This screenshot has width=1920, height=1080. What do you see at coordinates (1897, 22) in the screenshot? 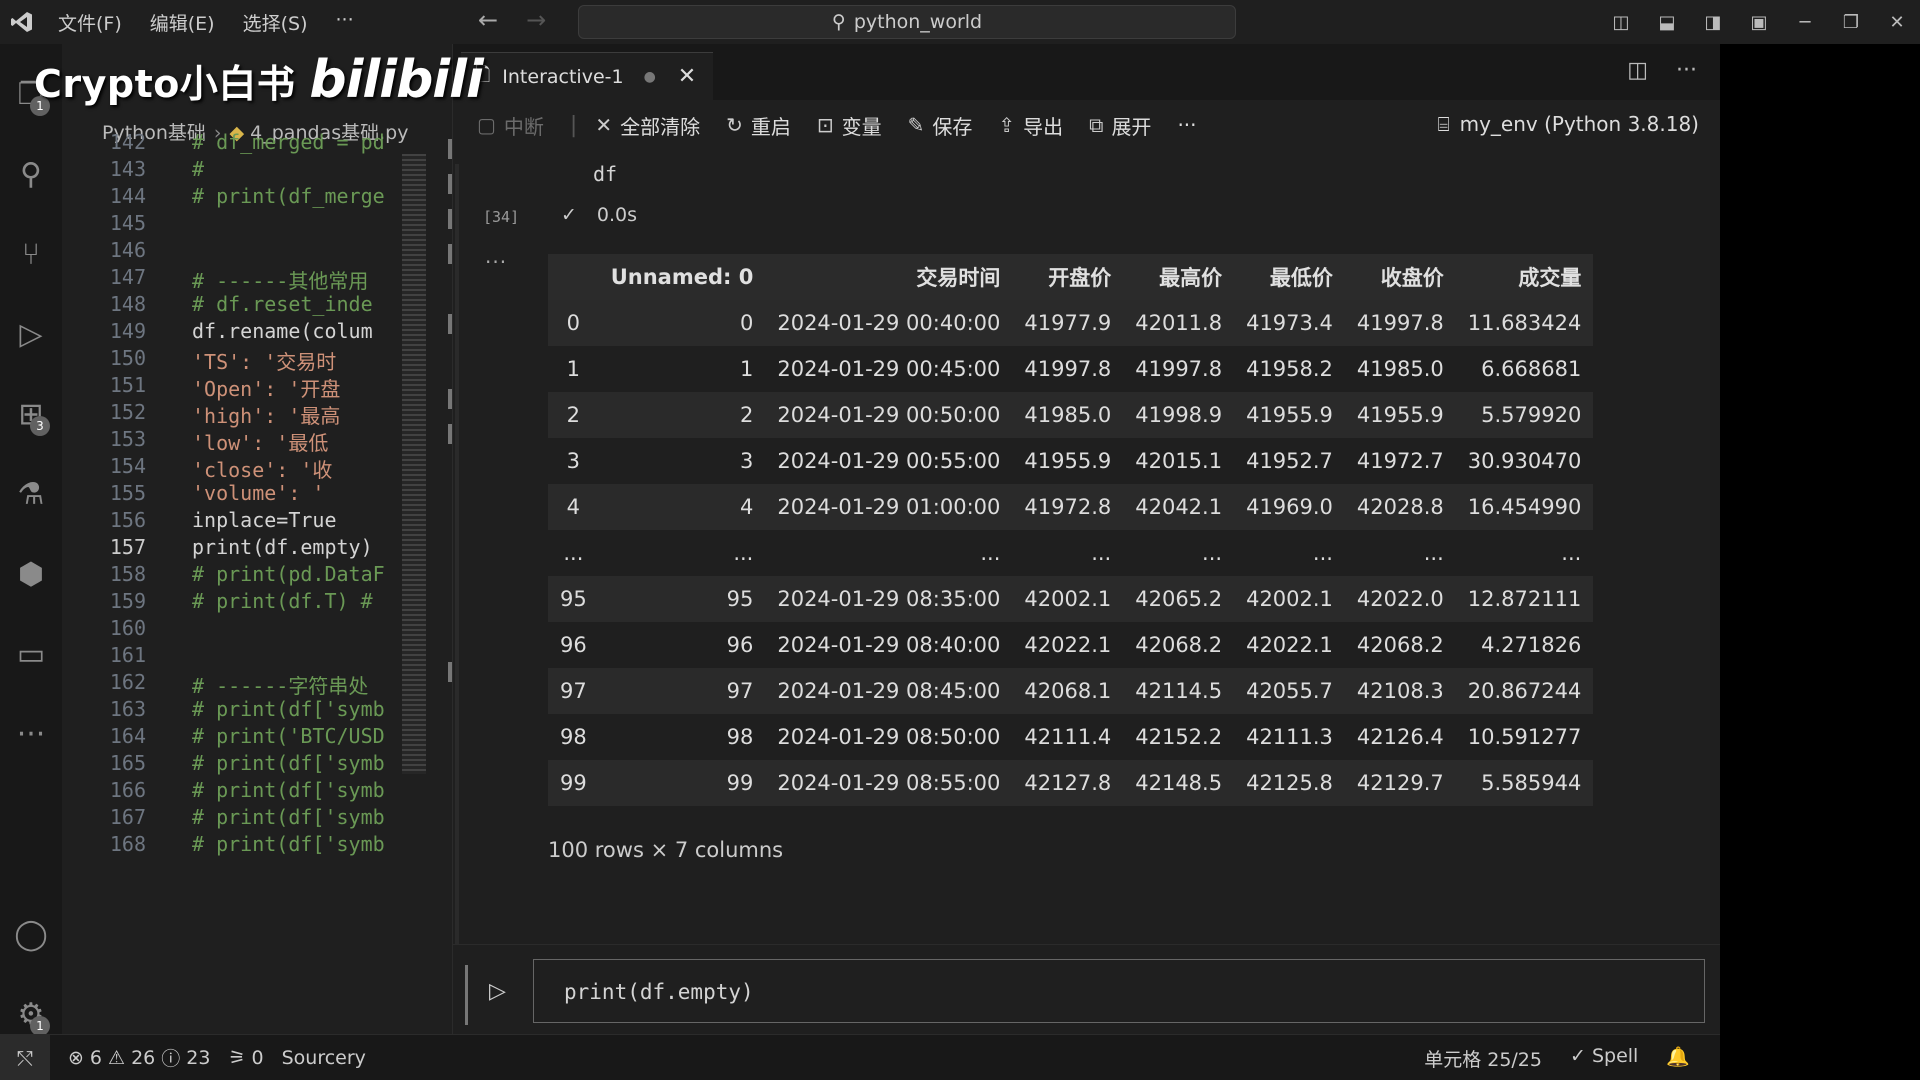
I see `close-window-button: ✕` at bounding box center [1897, 22].